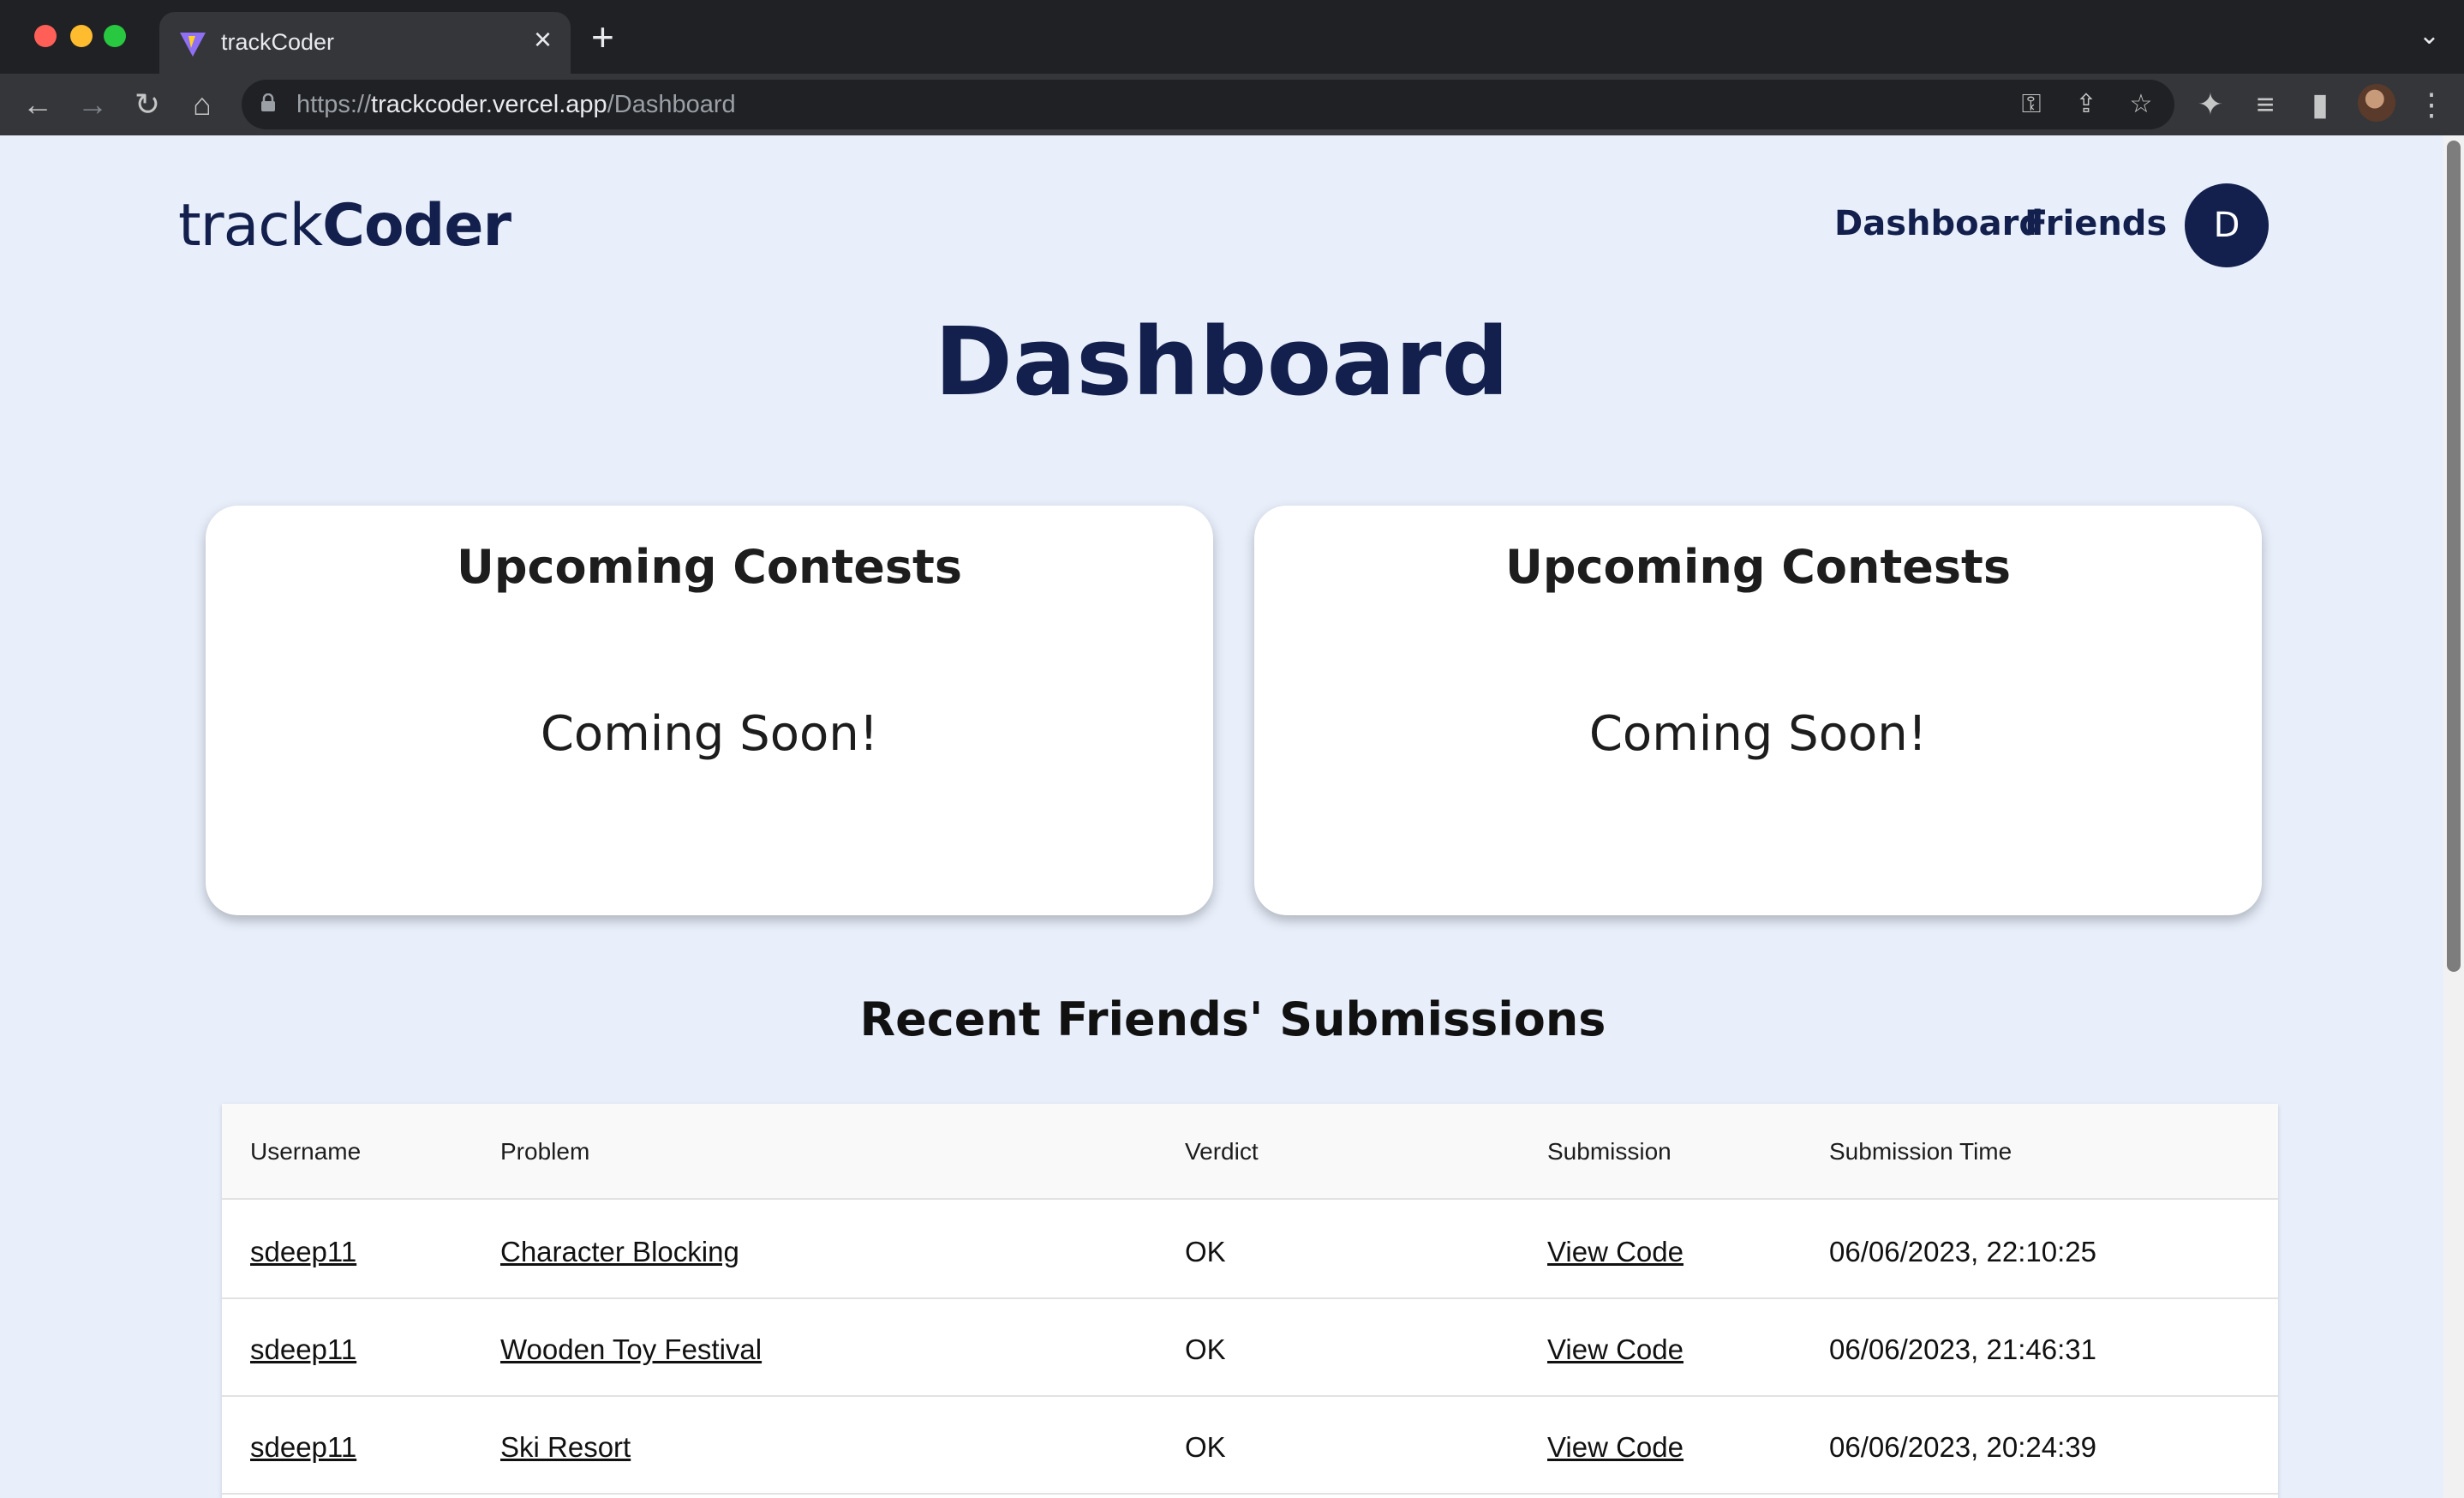 This screenshot has height=1498, width=2464. Describe the element at coordinates (1222, 1151) in the screenshot. I see `column-header-verdict: Verdict` at that location.